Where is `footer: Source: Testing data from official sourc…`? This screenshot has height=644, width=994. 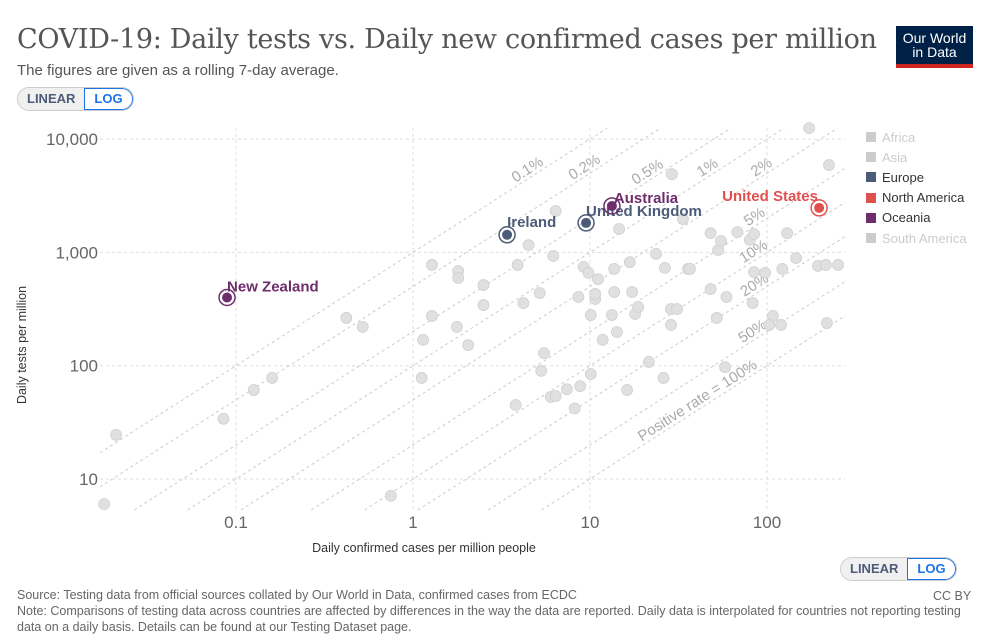
footer: Source: Testing data from official sourc… is located at coordinates (497, 611).